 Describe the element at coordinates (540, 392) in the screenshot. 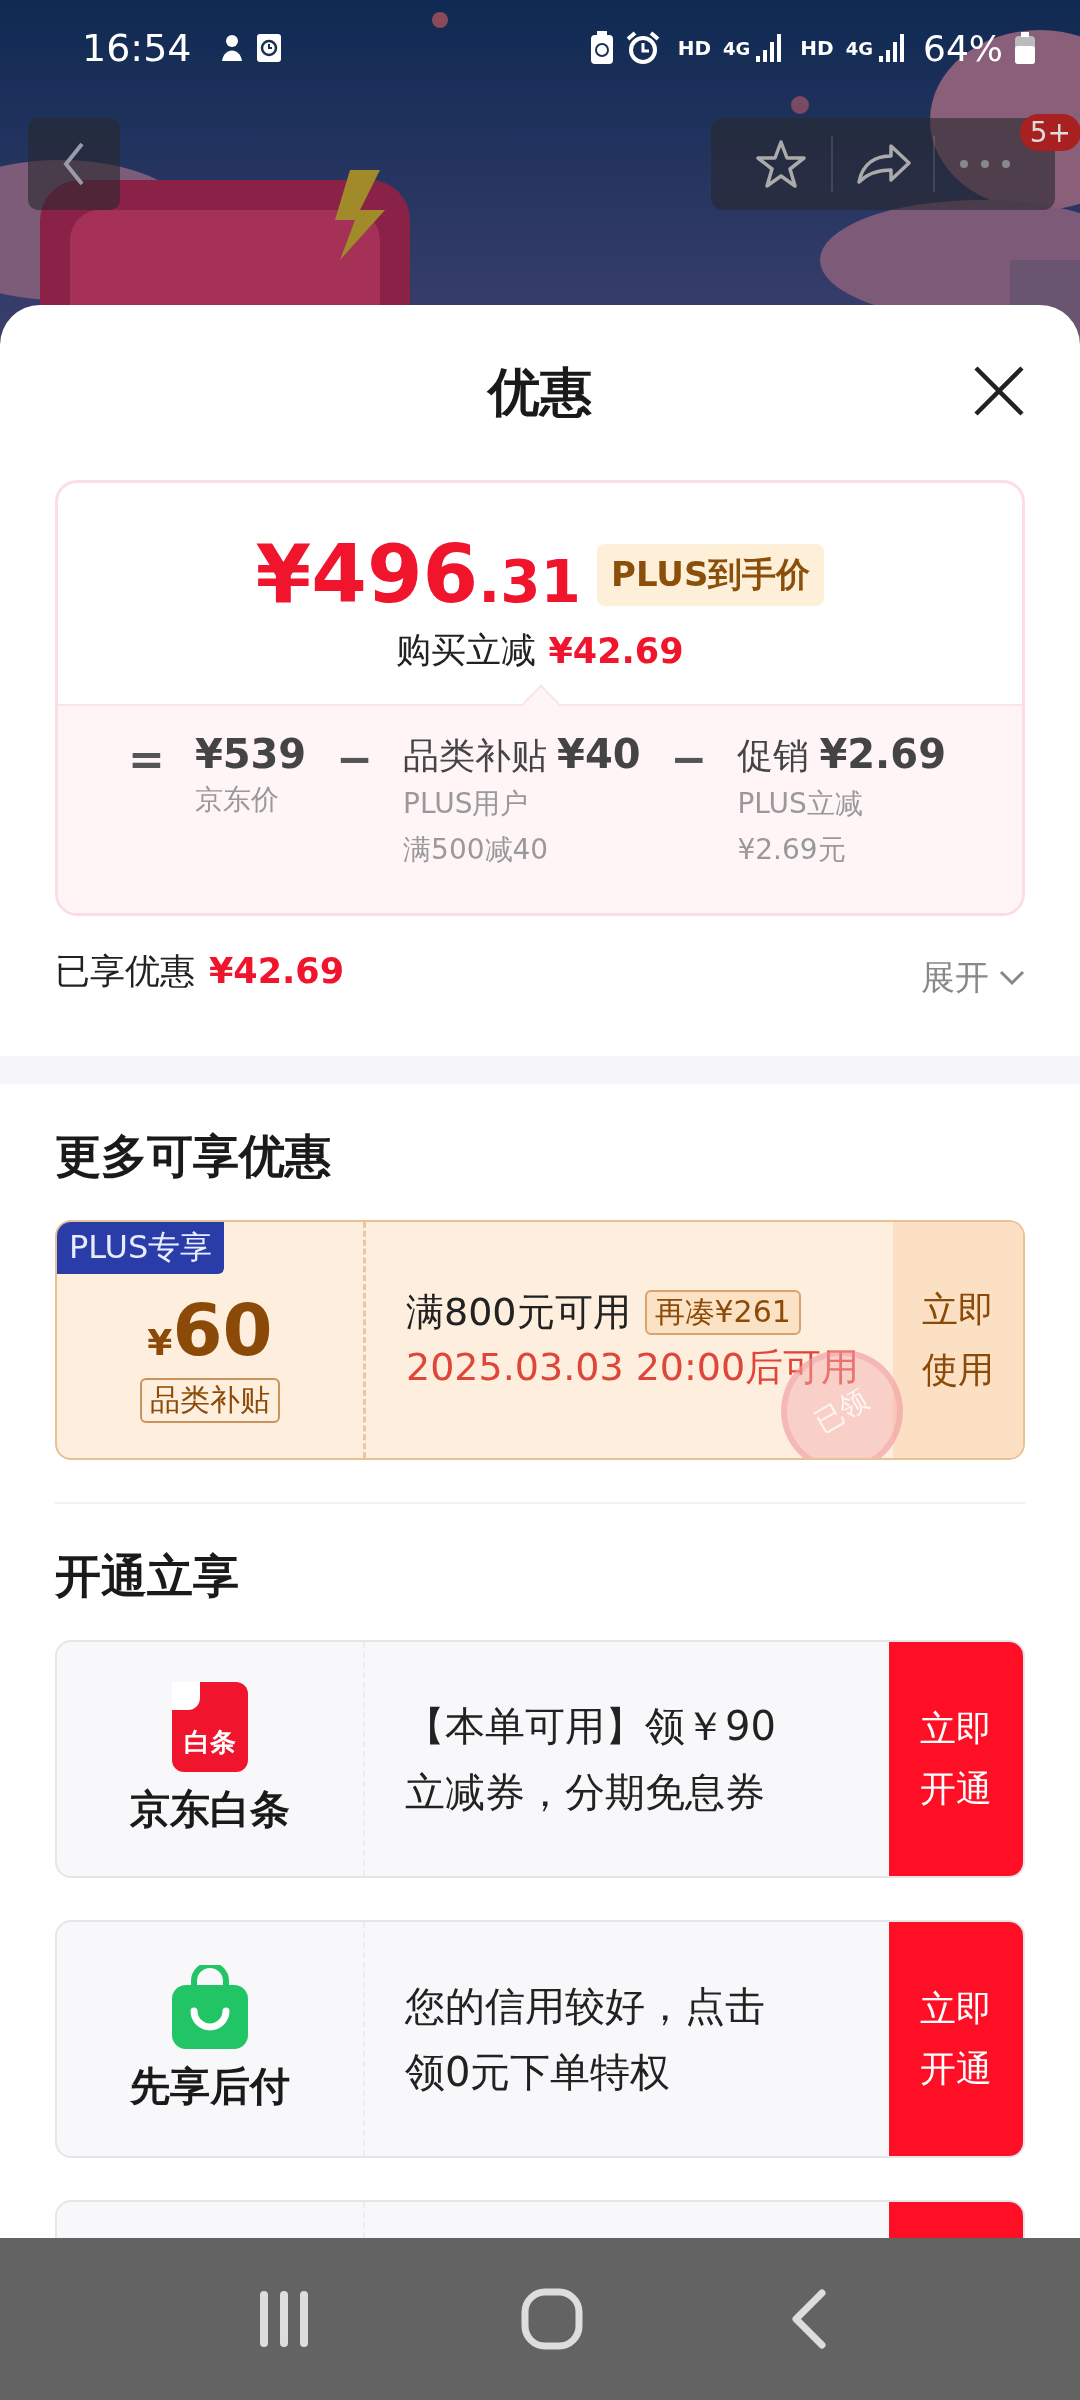

I see `sheet-title: 优惠` at that location.